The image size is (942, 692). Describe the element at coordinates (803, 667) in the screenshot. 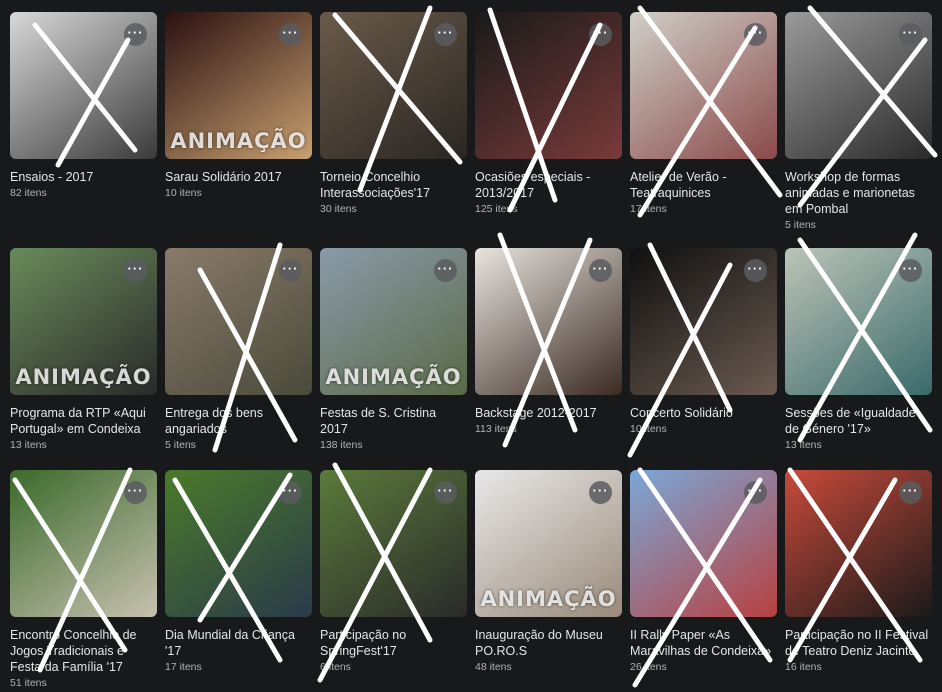

I see `album-item-count: 16 itens` at that location.